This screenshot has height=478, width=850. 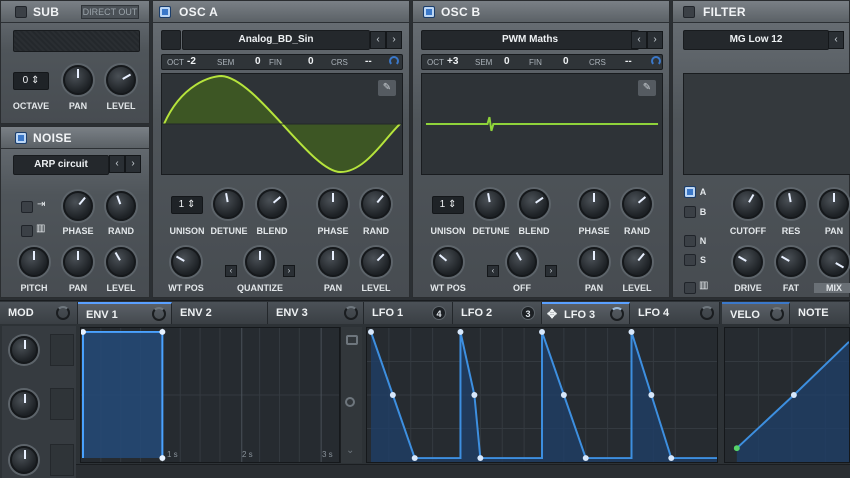 What do you see at coordinates (566, 61) in the screenshot?
I see `osc-b-fin-value: 0` at bounding box center [566, 61].